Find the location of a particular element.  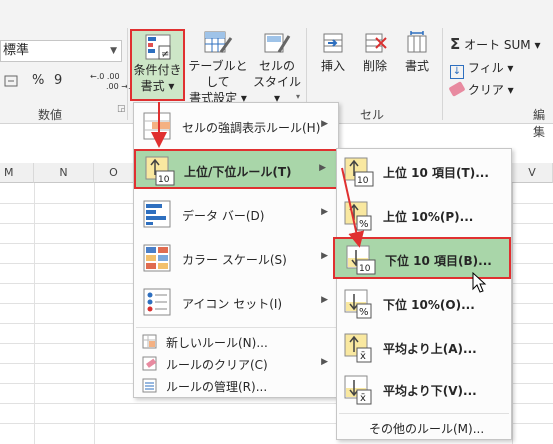

bottom-10-percent-icon: % is located at coordinates (358, 304).